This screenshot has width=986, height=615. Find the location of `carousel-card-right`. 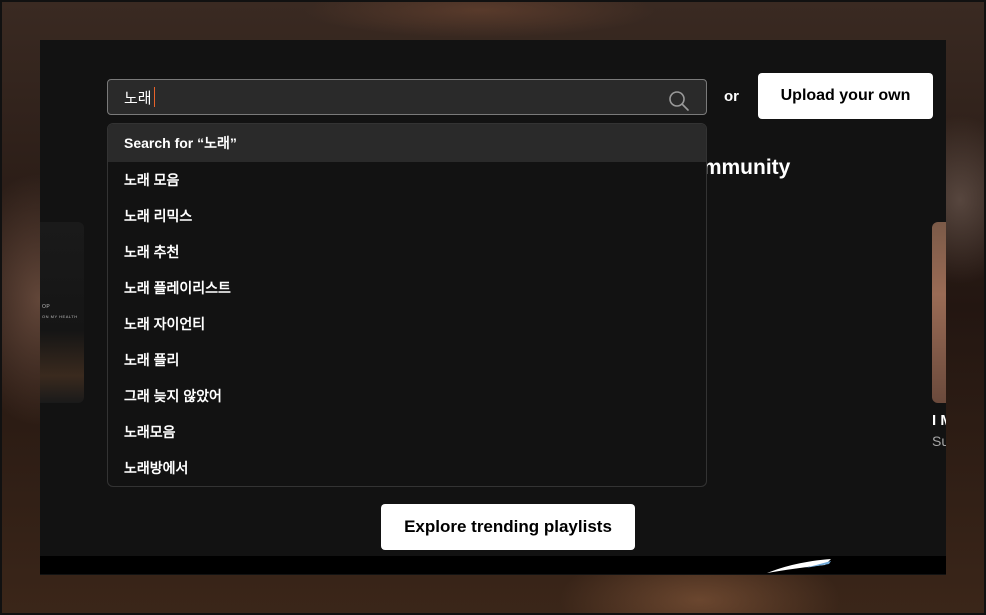

carousel-card-right is located at coordinates (939, 312).